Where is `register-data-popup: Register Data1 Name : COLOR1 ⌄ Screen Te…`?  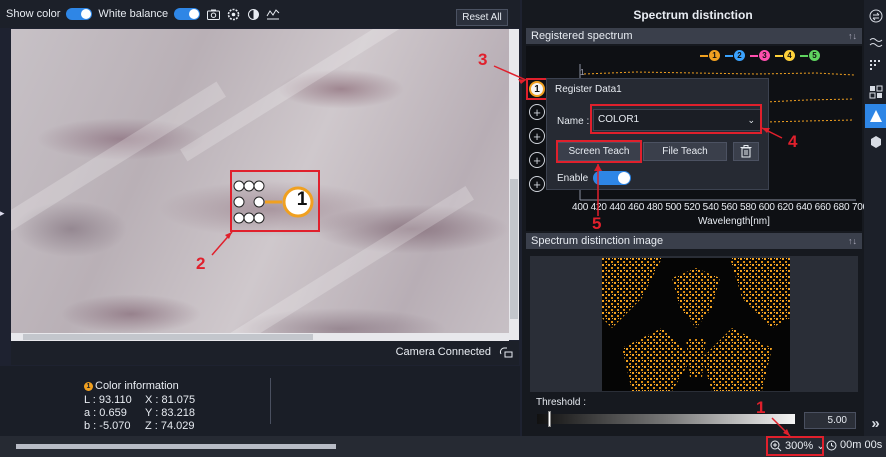 register-data-popup: Register Data1 Name : COLOR1 ⌄ Screen Te… is located at coordinates (657, 134).